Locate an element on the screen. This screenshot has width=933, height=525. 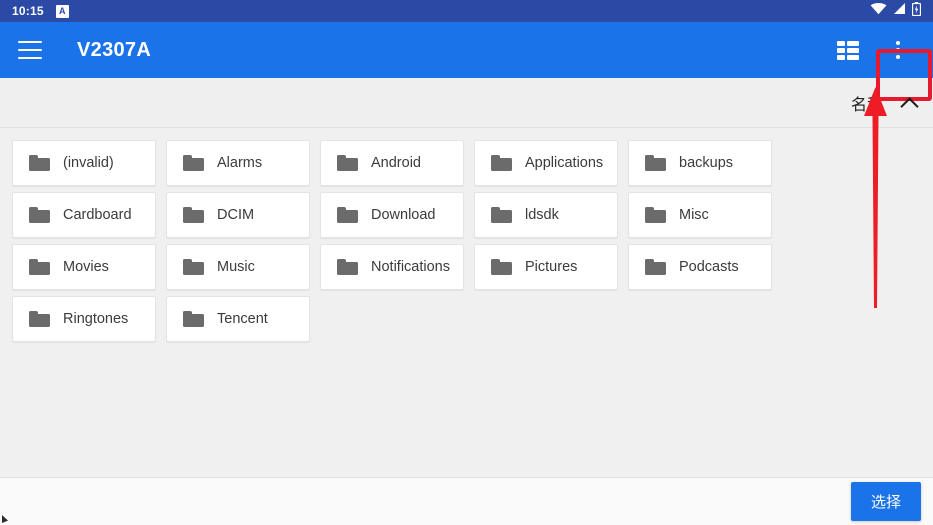
signal-icon is located at coordinates (899, 11).